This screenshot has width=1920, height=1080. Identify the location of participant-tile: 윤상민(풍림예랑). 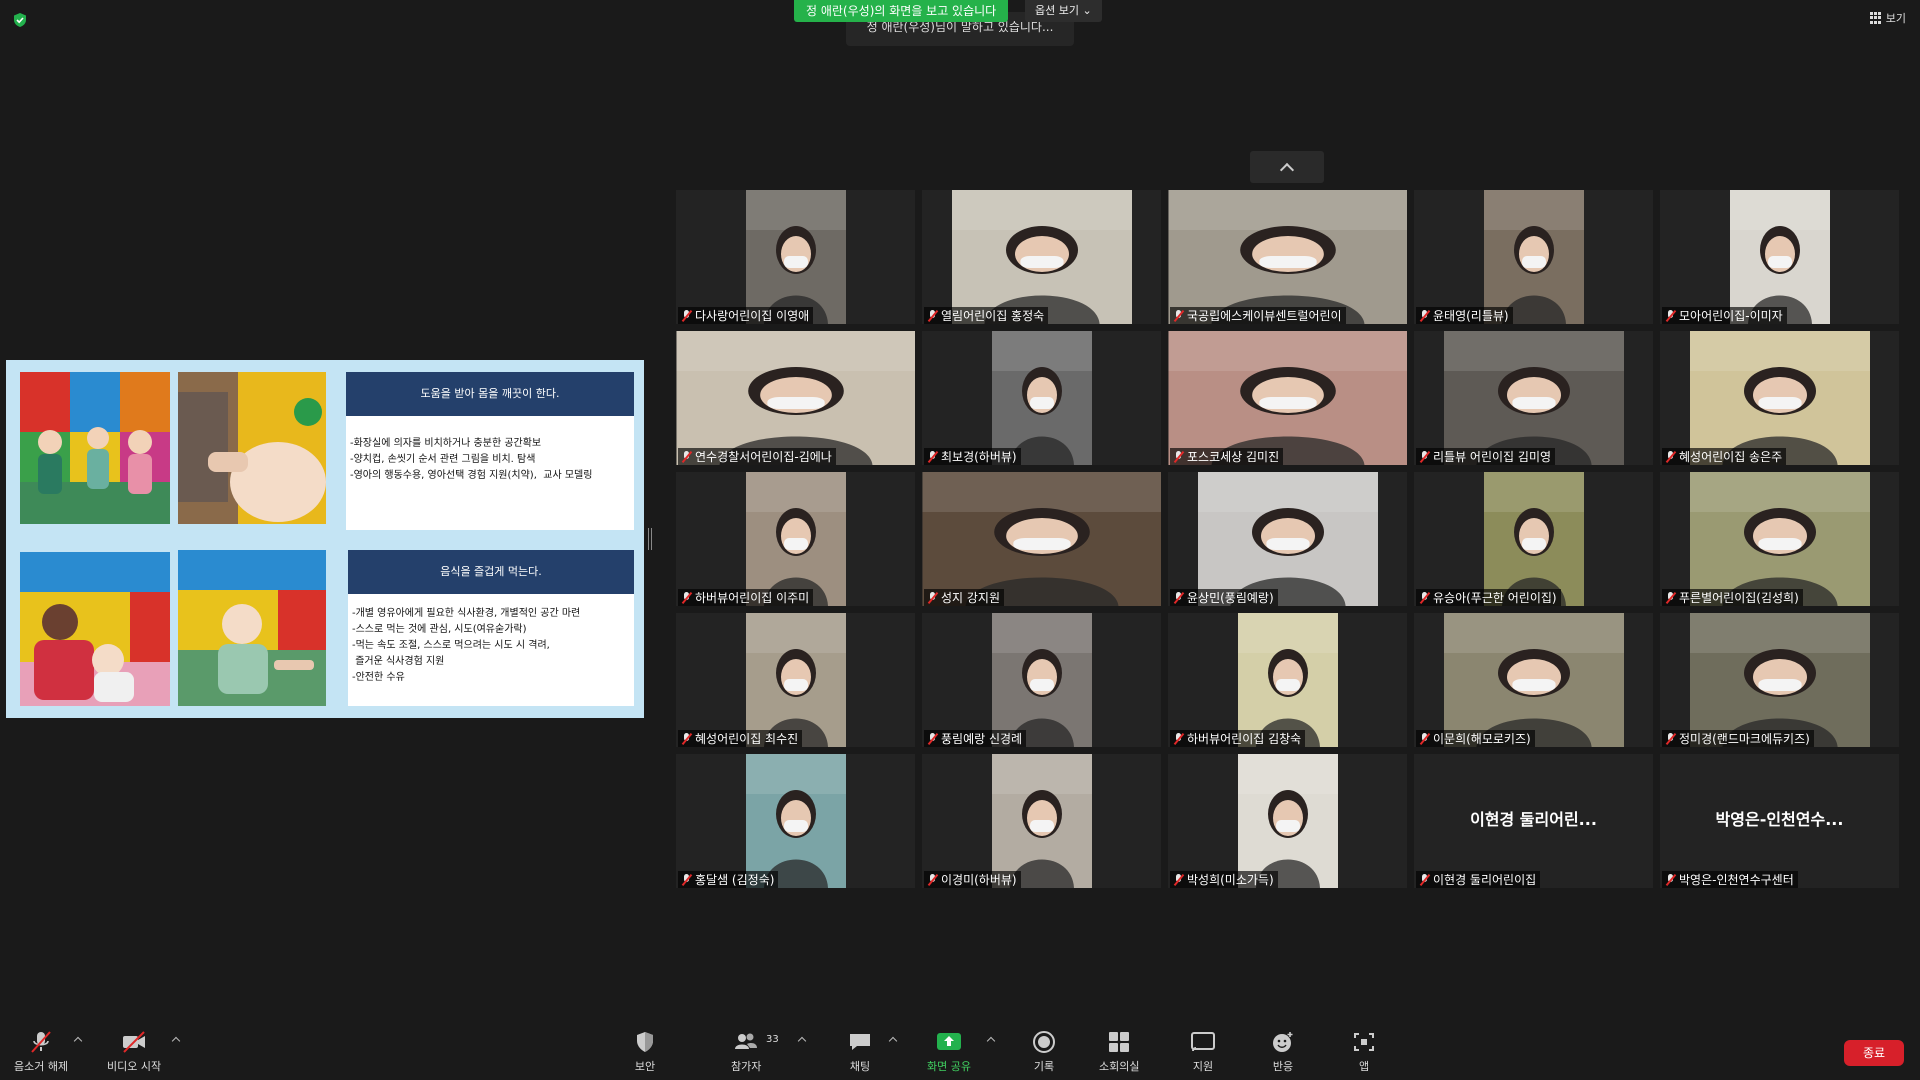
(1287, 539).